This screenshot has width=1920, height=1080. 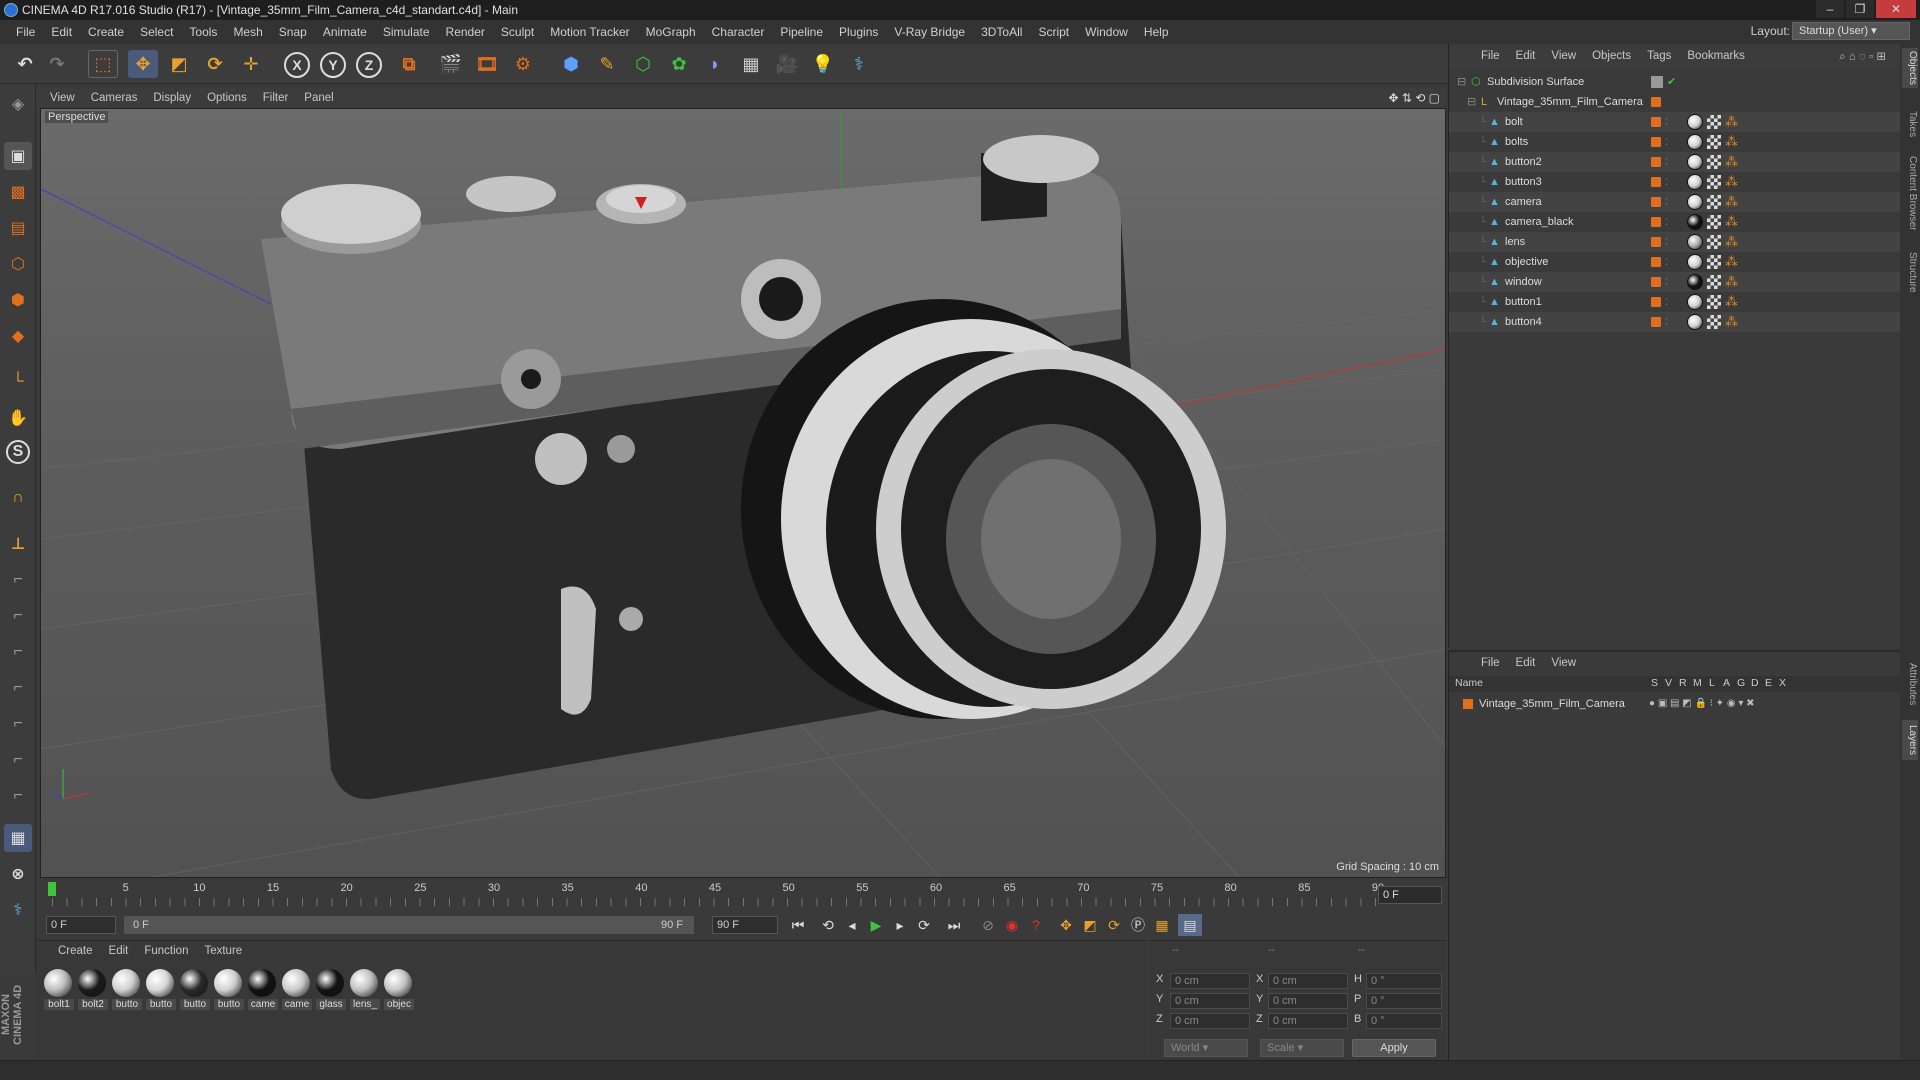 I want to click on tab-layers: Layers, so click(x=1910, y=740).